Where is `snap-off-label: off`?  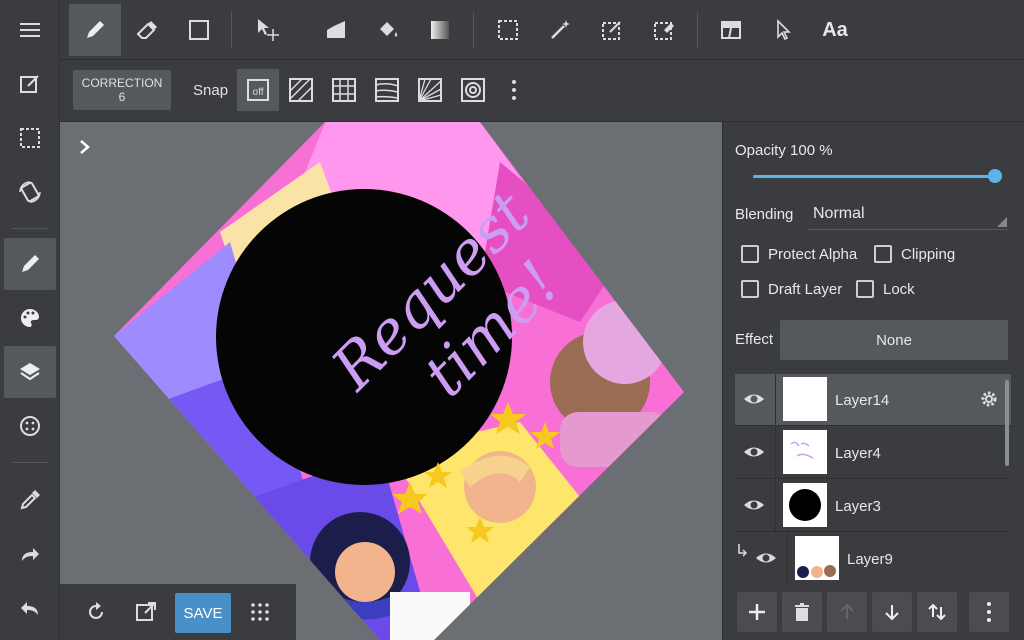
snap-off-label: off is located at coordinates (258, 92).